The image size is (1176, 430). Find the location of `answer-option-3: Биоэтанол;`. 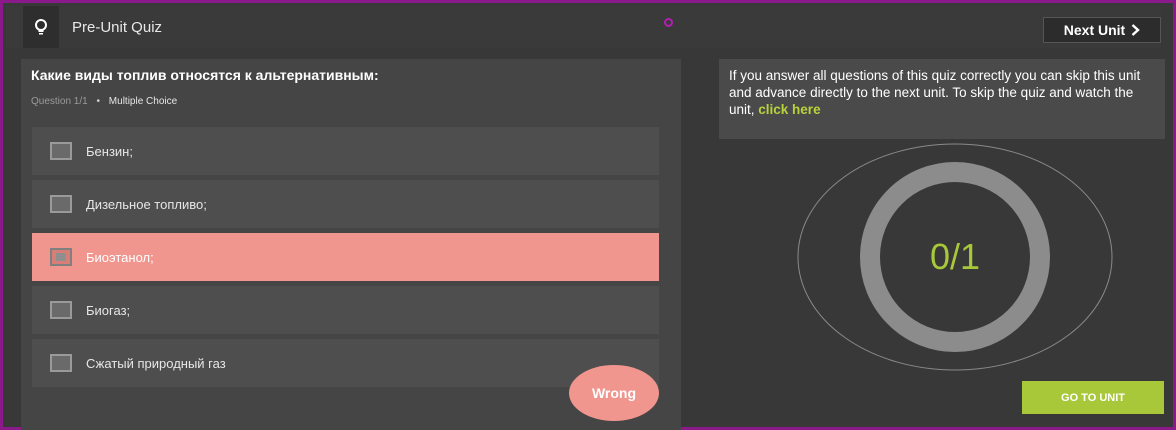

answer-option-3: Биоэтанол; is located at coordinates (345, 257).